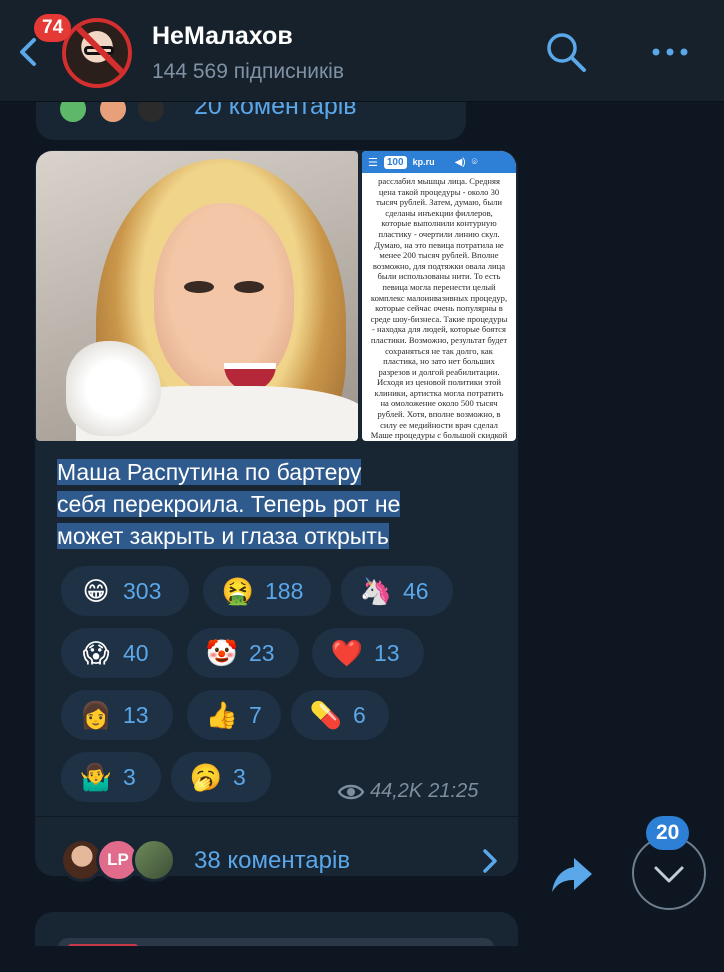  What do you see at coordinates (453, 791) in the screenshot?
I see `post-time: 21:25` at bounding box center [453, 791].